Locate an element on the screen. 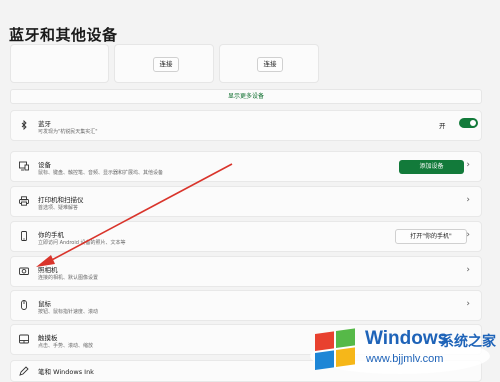 The image size is (500, 382). phone-icon is located at coordinates (24, 236).